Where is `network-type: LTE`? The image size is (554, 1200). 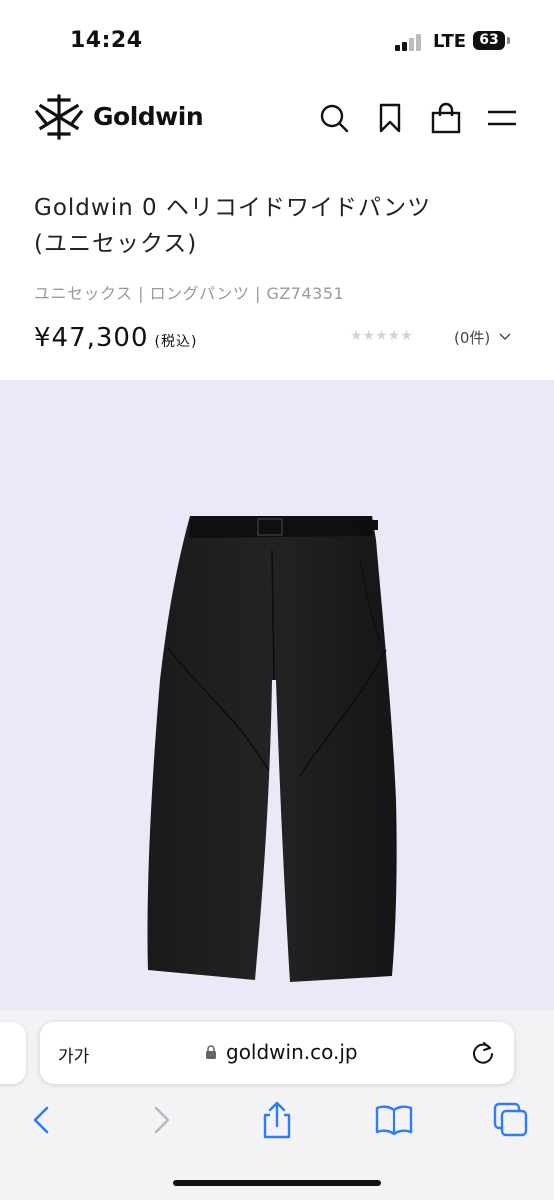 network-type: LTE is located at coordinates (450, 41).